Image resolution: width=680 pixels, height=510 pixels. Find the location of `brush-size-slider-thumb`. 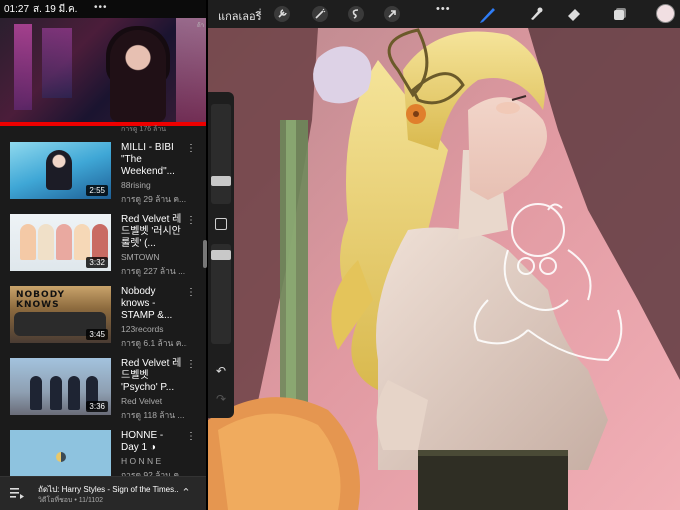

brush-size-slider-thumb is located at coordinates (221, 181).